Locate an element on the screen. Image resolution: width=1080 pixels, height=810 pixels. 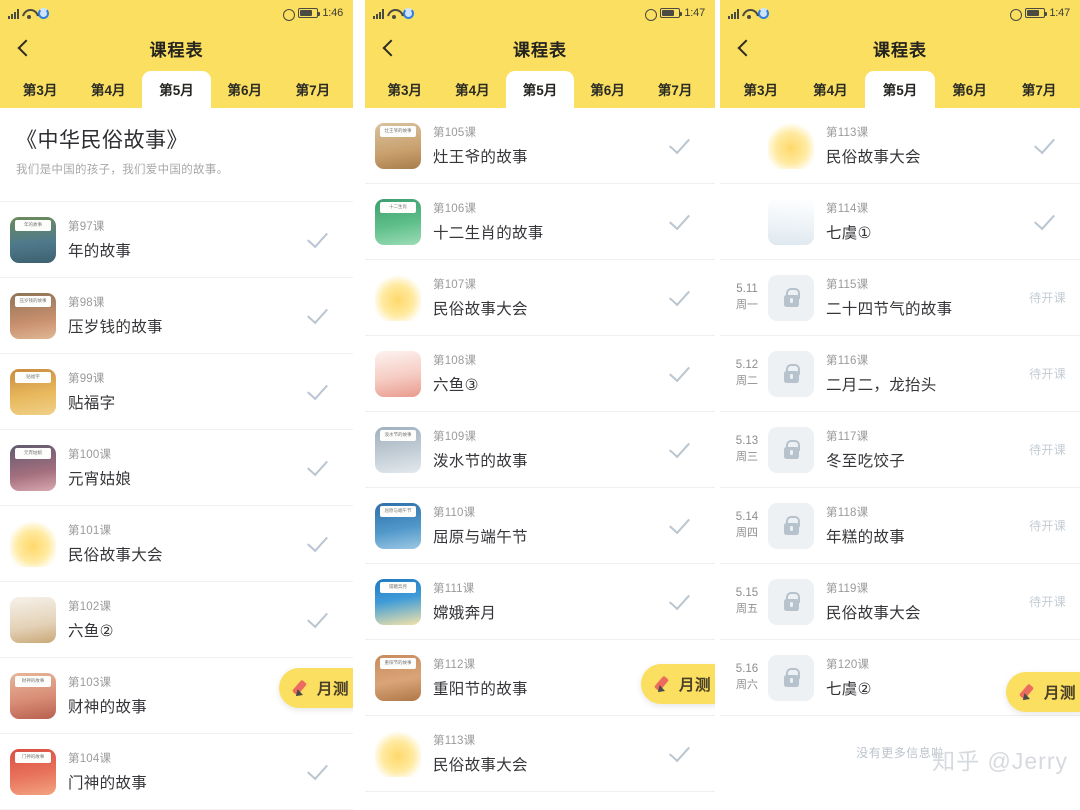
lesson-weekday-value: 周一 is located at coordinates (747, 304).